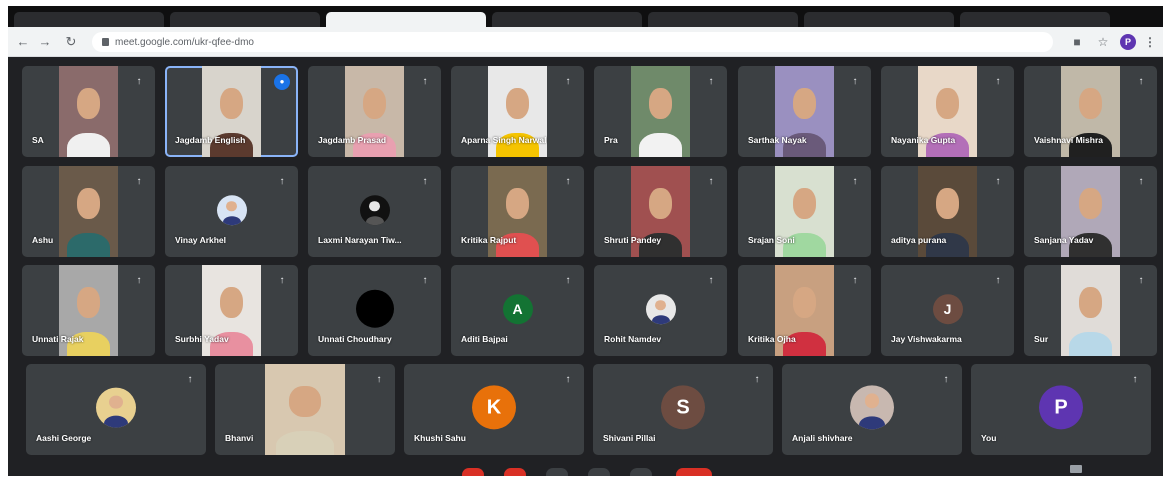  I want to click on participant-tile: ↑ Aashi George, so click(116, 409).